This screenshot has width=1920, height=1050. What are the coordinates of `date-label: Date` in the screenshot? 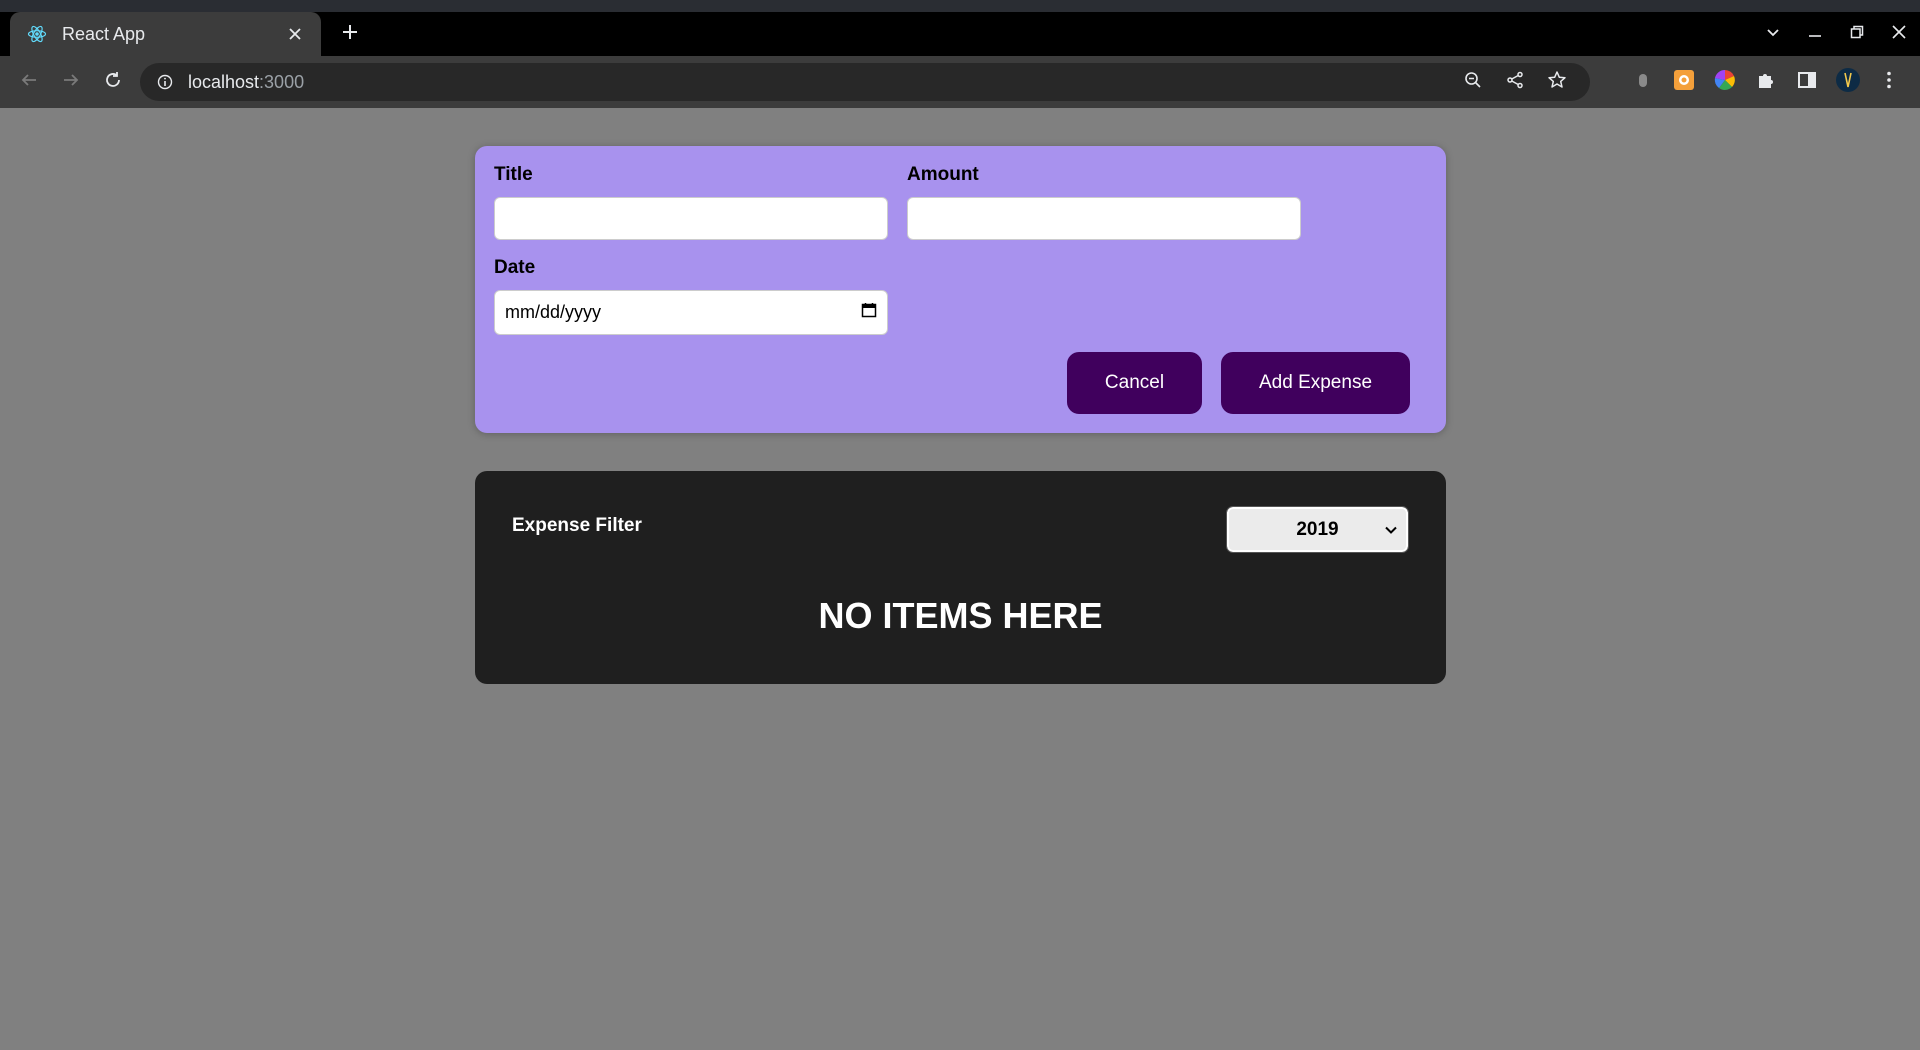 It's located at (515, 267).